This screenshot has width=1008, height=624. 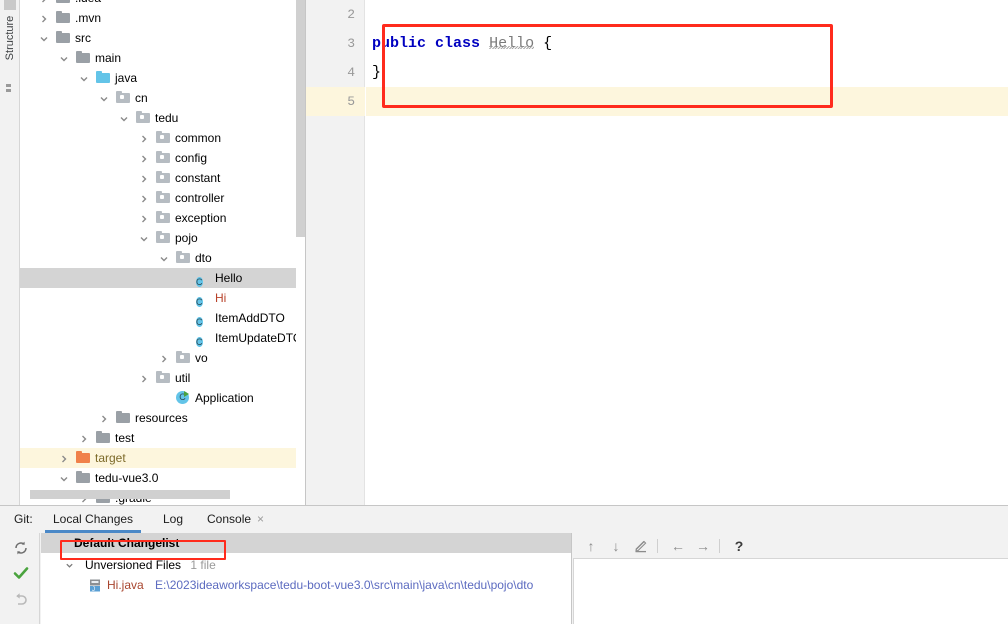 I want to click on project-tree-hscrollbar-thumb, so click(x=130, y=494).